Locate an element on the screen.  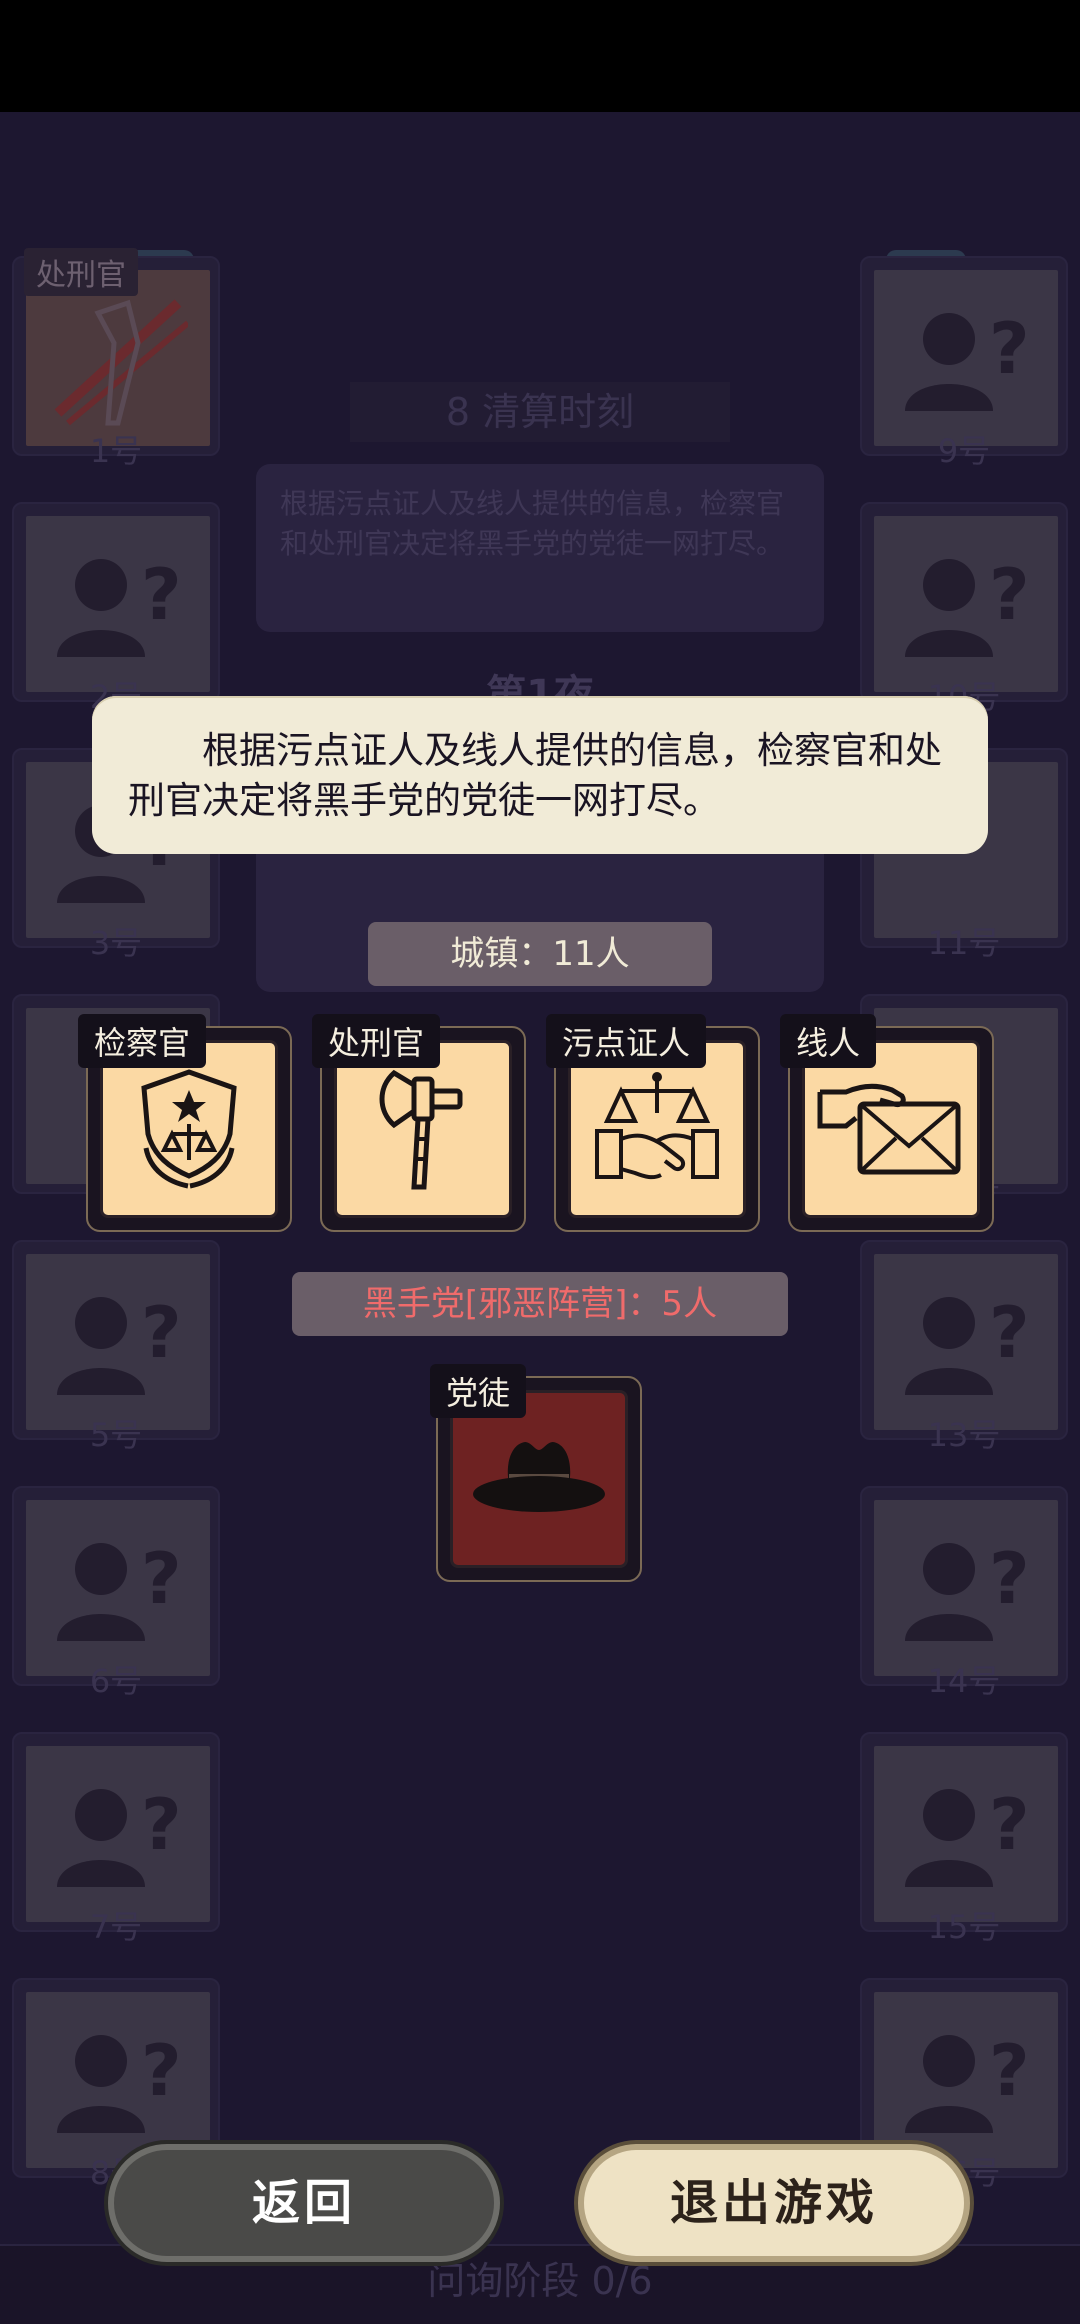
seat-number: 6号 is located at coordinates (116, 1681).